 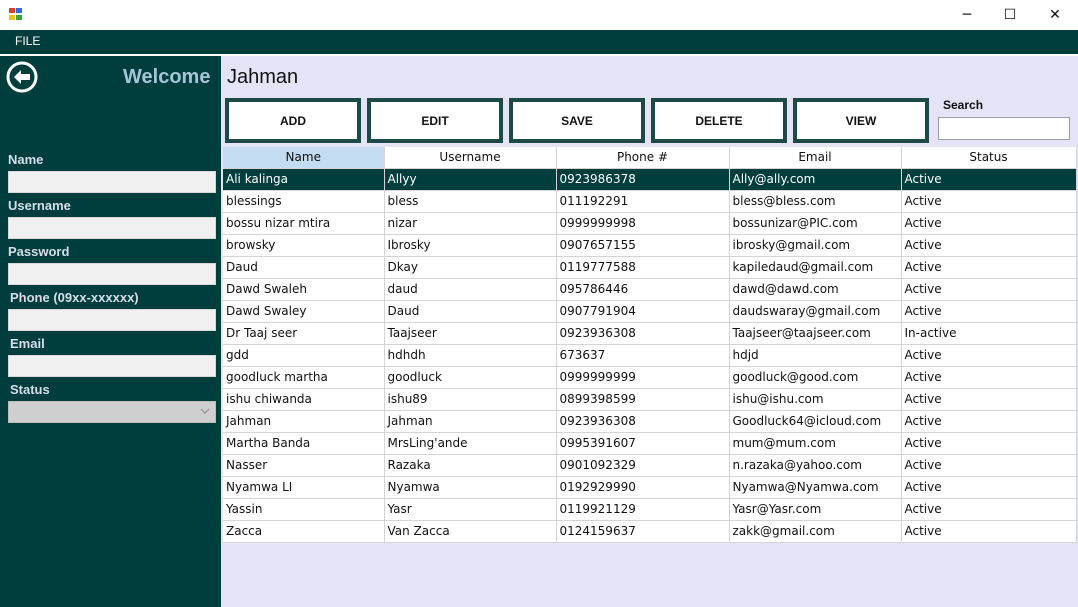 I want to click on username-field, so click(x=112, y=228).